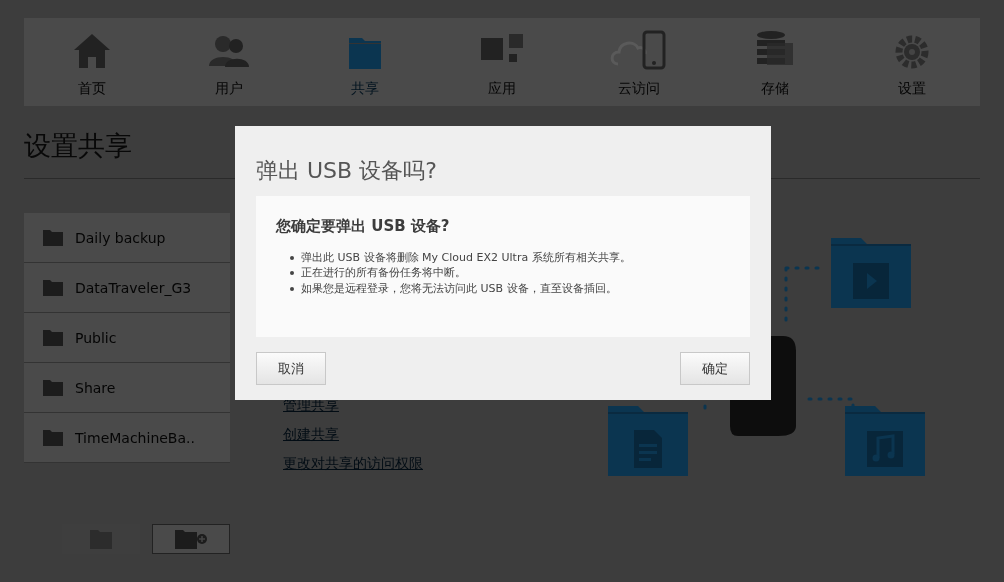 This screenshot has width=1004, height=582. I want to click on dialog-bullet: 正在进行的所有备份任务将中断。, so click(515, 273).